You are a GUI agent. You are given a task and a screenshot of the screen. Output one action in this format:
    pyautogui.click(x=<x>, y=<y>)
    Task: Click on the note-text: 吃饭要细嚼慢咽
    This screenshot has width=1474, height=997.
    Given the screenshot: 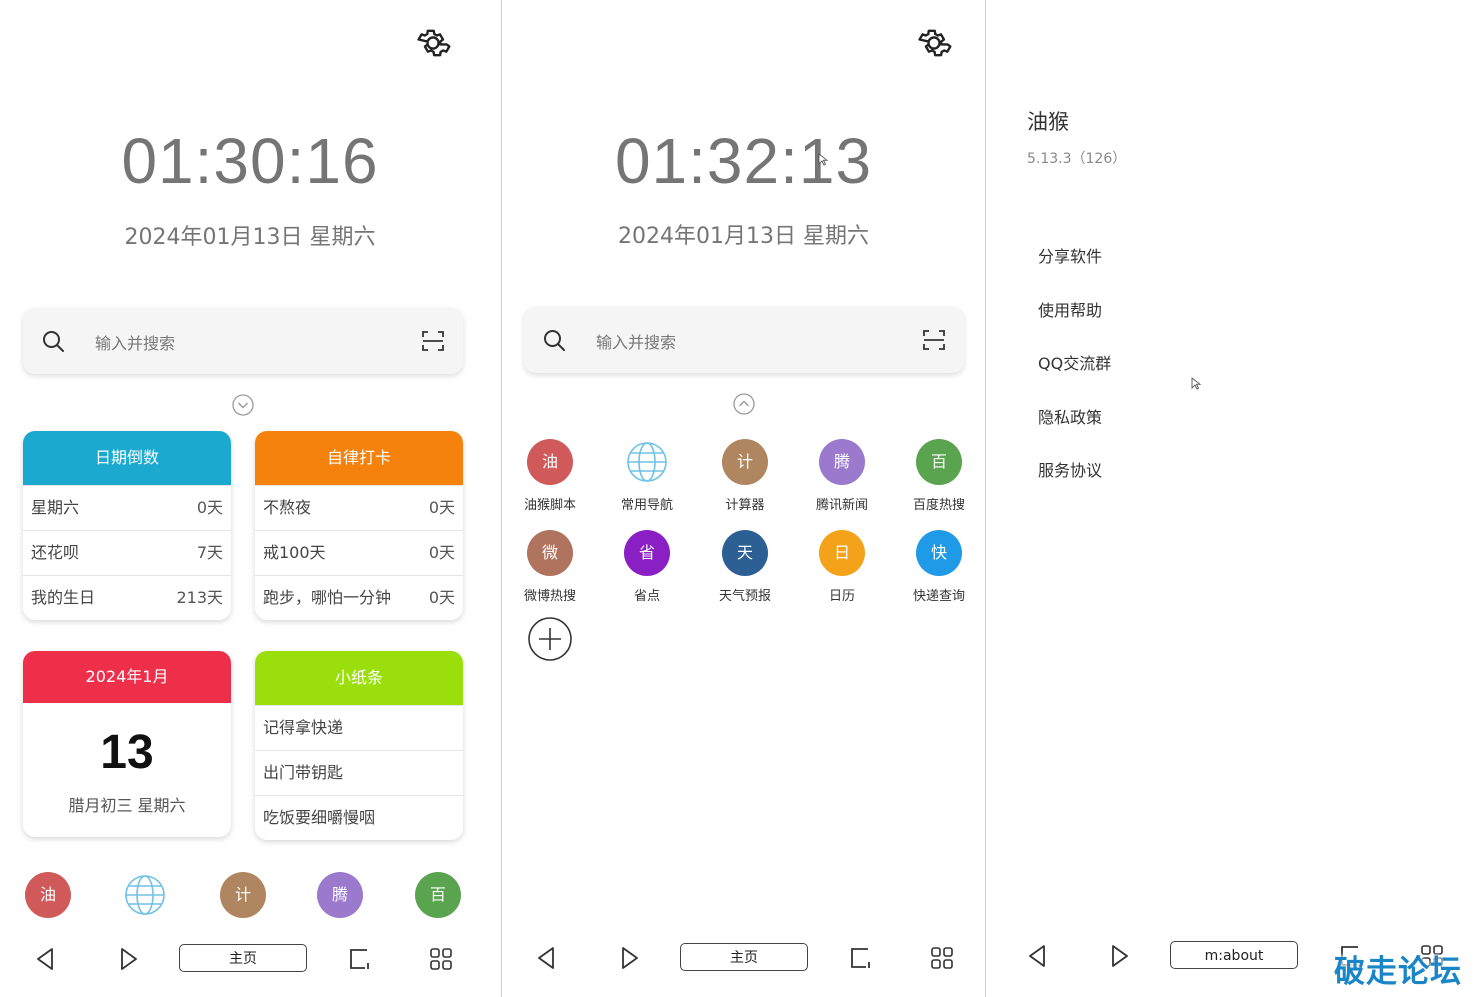 What is the action you would take?
    pyautogui.click(x=319, y=817)
    